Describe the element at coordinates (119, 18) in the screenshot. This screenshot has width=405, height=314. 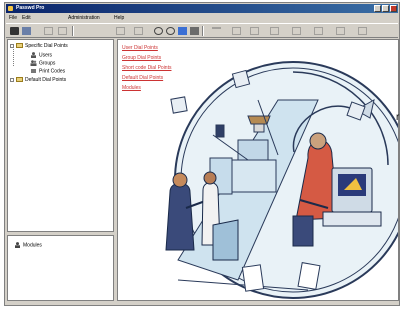
I see `menu-help: Help` at that location.